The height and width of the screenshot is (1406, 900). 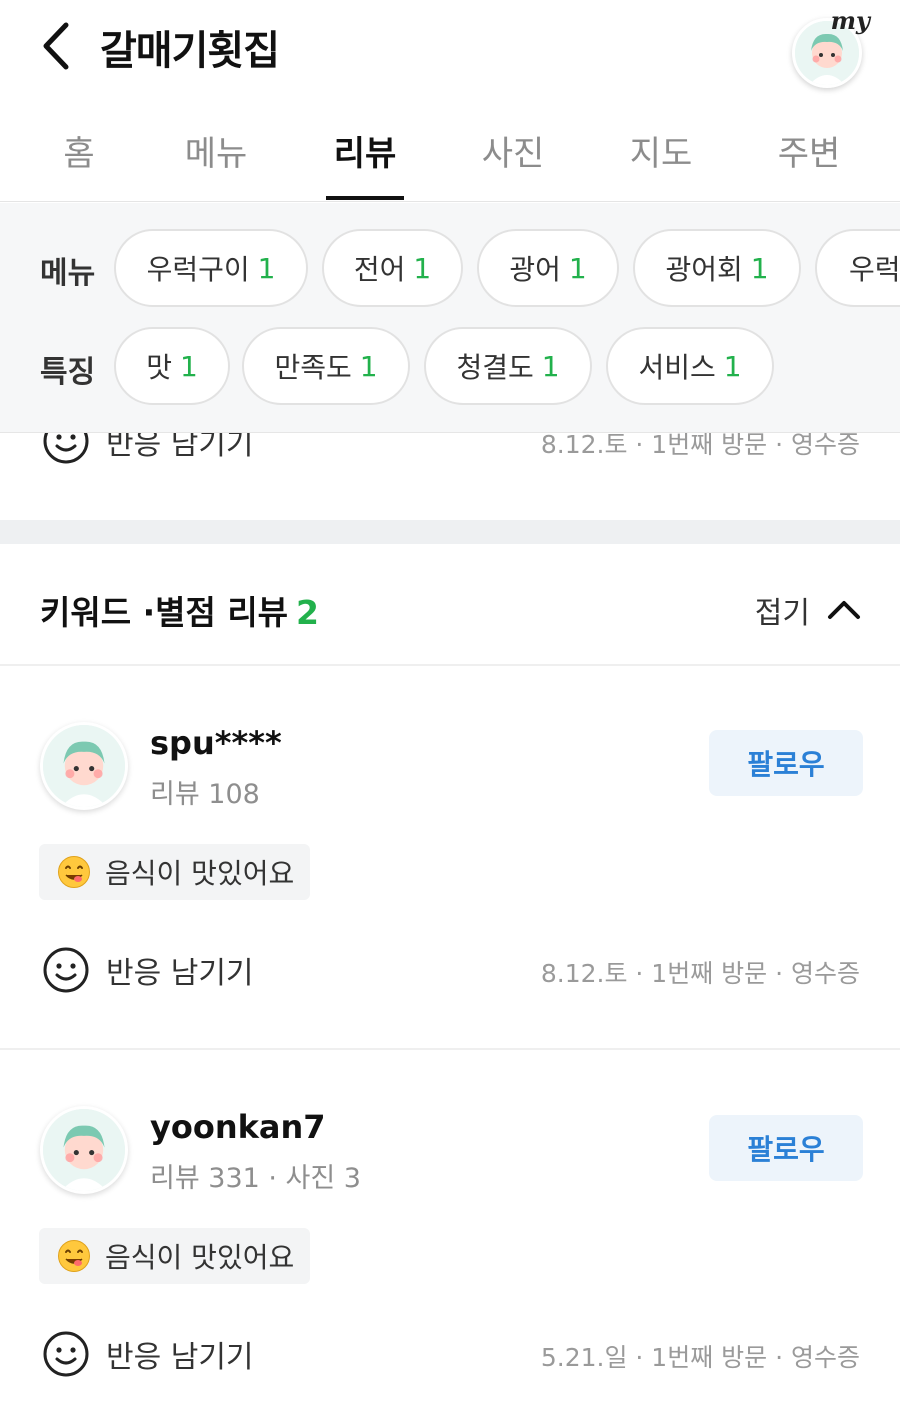 I want to click on visit-meta: 5.21.일 · 1번째 방문 · 영수증, so click(x=700, y=1357).